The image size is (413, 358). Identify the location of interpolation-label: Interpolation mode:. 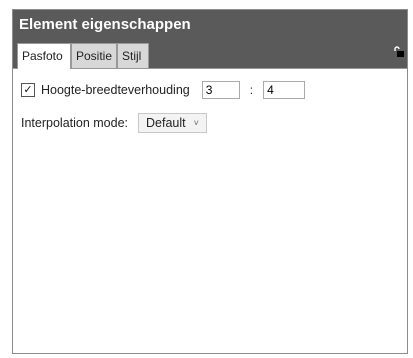
(75, 123).